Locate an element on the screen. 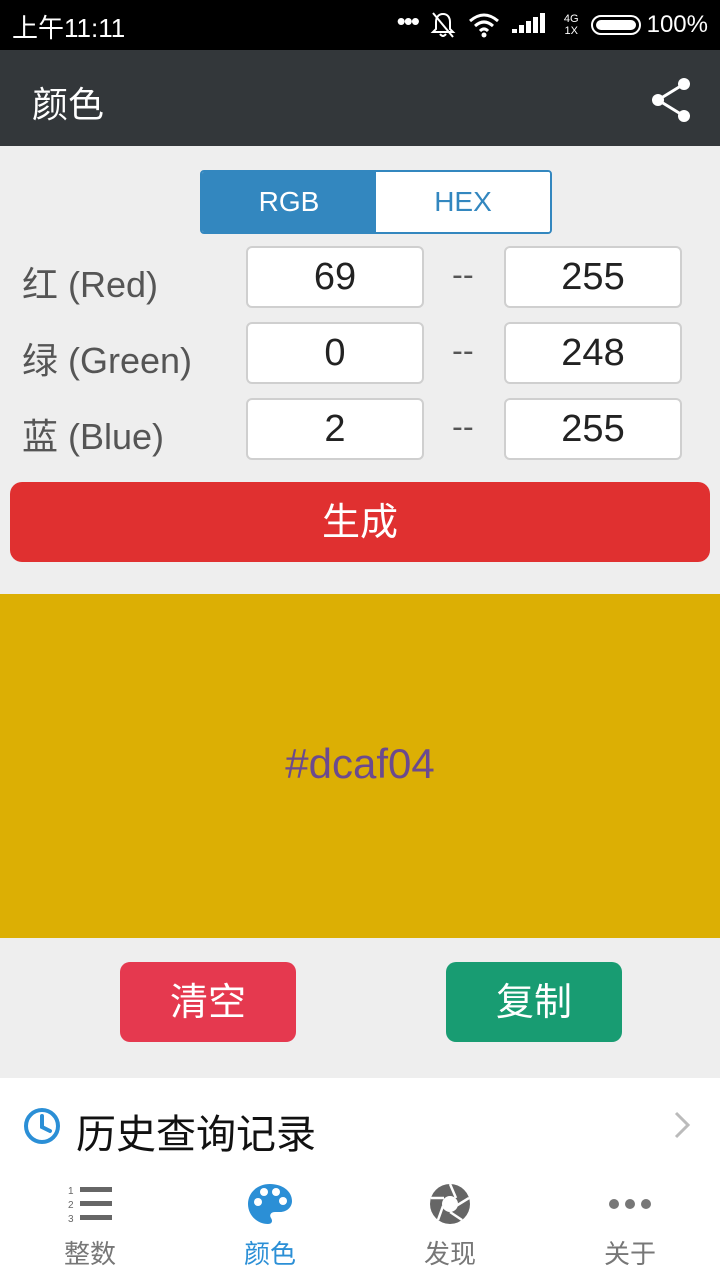 The width and height of the screenshot is (720, 1280). network-top-label: 4G is located at coordinates (571, 19).